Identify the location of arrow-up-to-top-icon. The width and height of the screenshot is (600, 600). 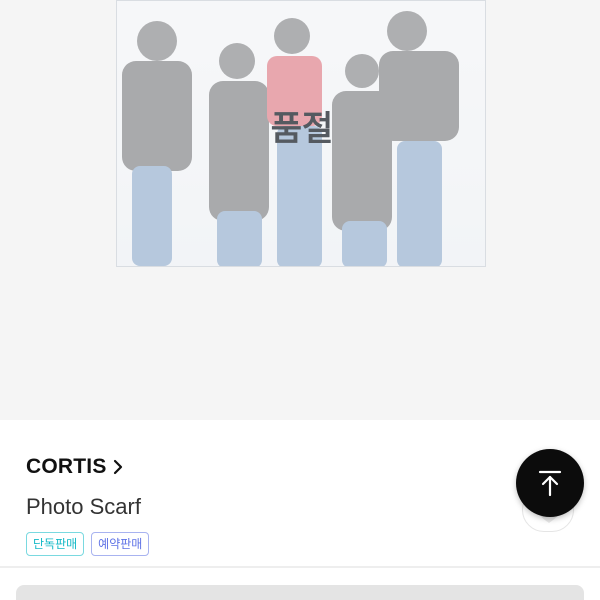
(550, 483).